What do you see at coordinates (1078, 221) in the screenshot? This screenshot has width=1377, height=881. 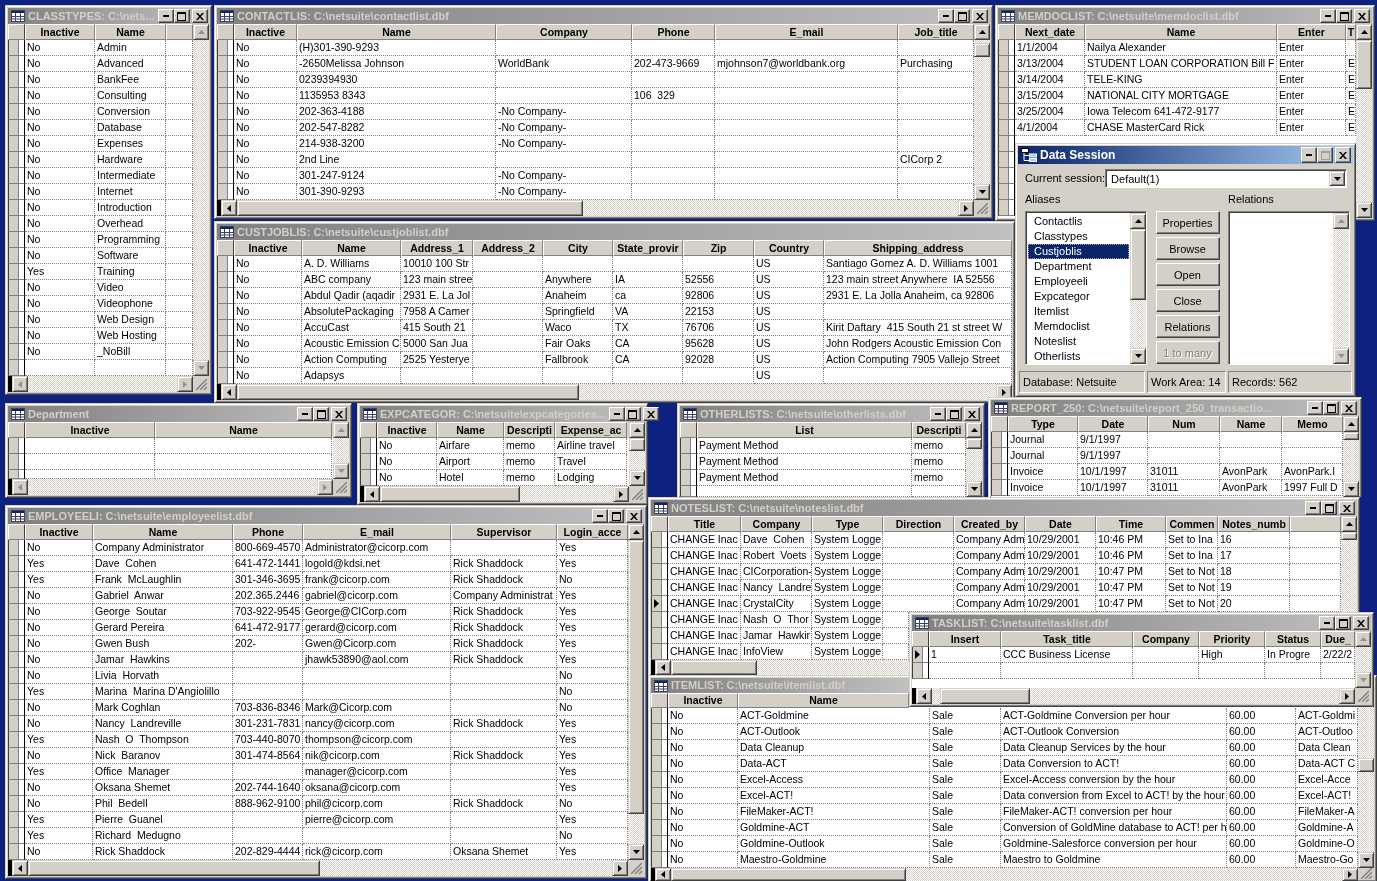 I see `list-item: Contactlis` at bounding box center [1078, 221].